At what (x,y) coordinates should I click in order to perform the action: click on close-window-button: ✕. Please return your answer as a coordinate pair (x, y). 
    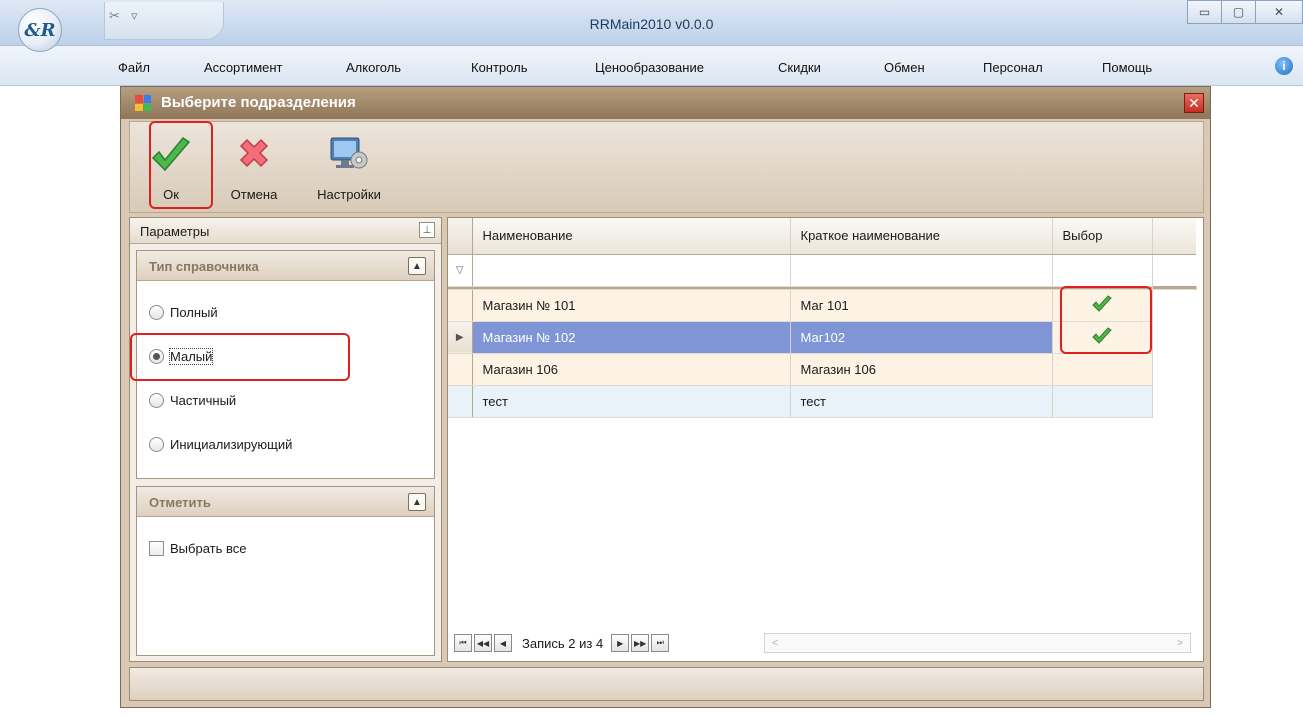
    Looking at the image, I should click on (1279, 12).